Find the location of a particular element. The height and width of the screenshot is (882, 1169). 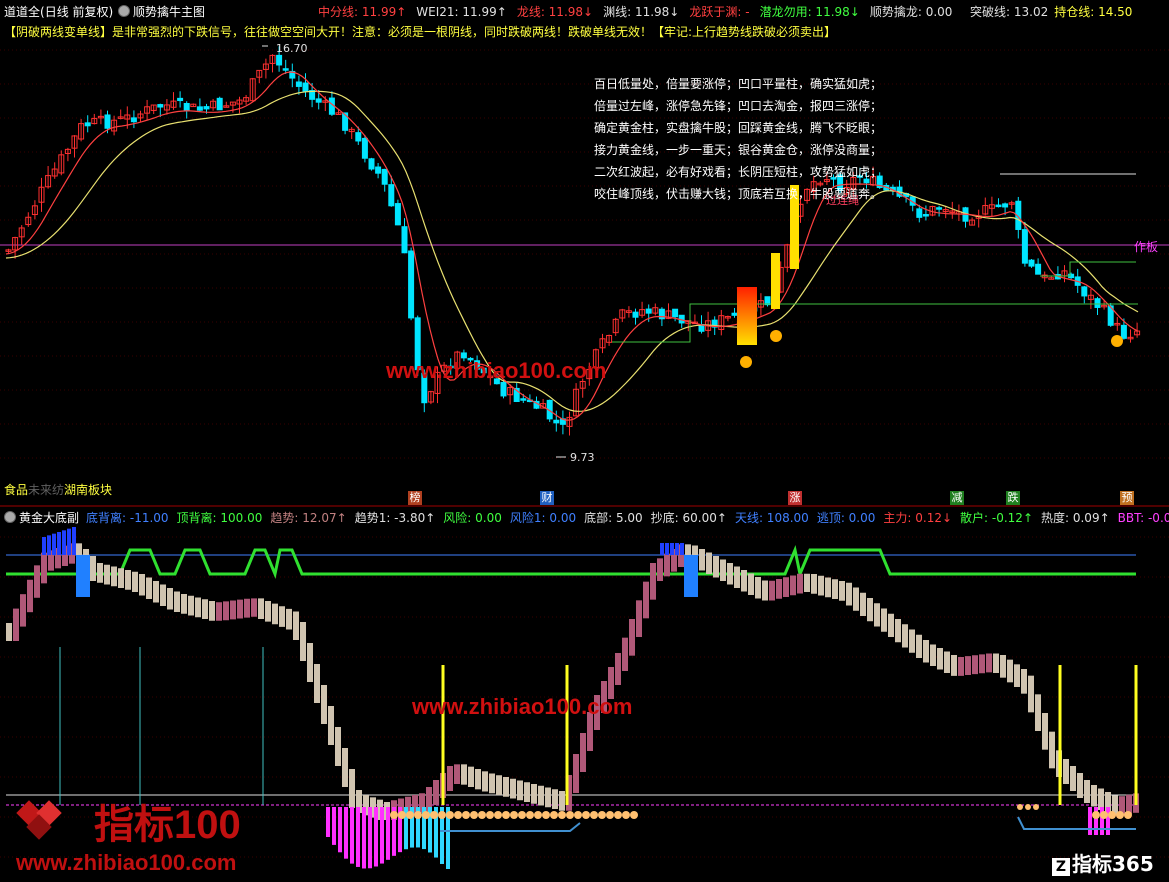

signal-marker: 榜 is located at coordinates (415, 498).